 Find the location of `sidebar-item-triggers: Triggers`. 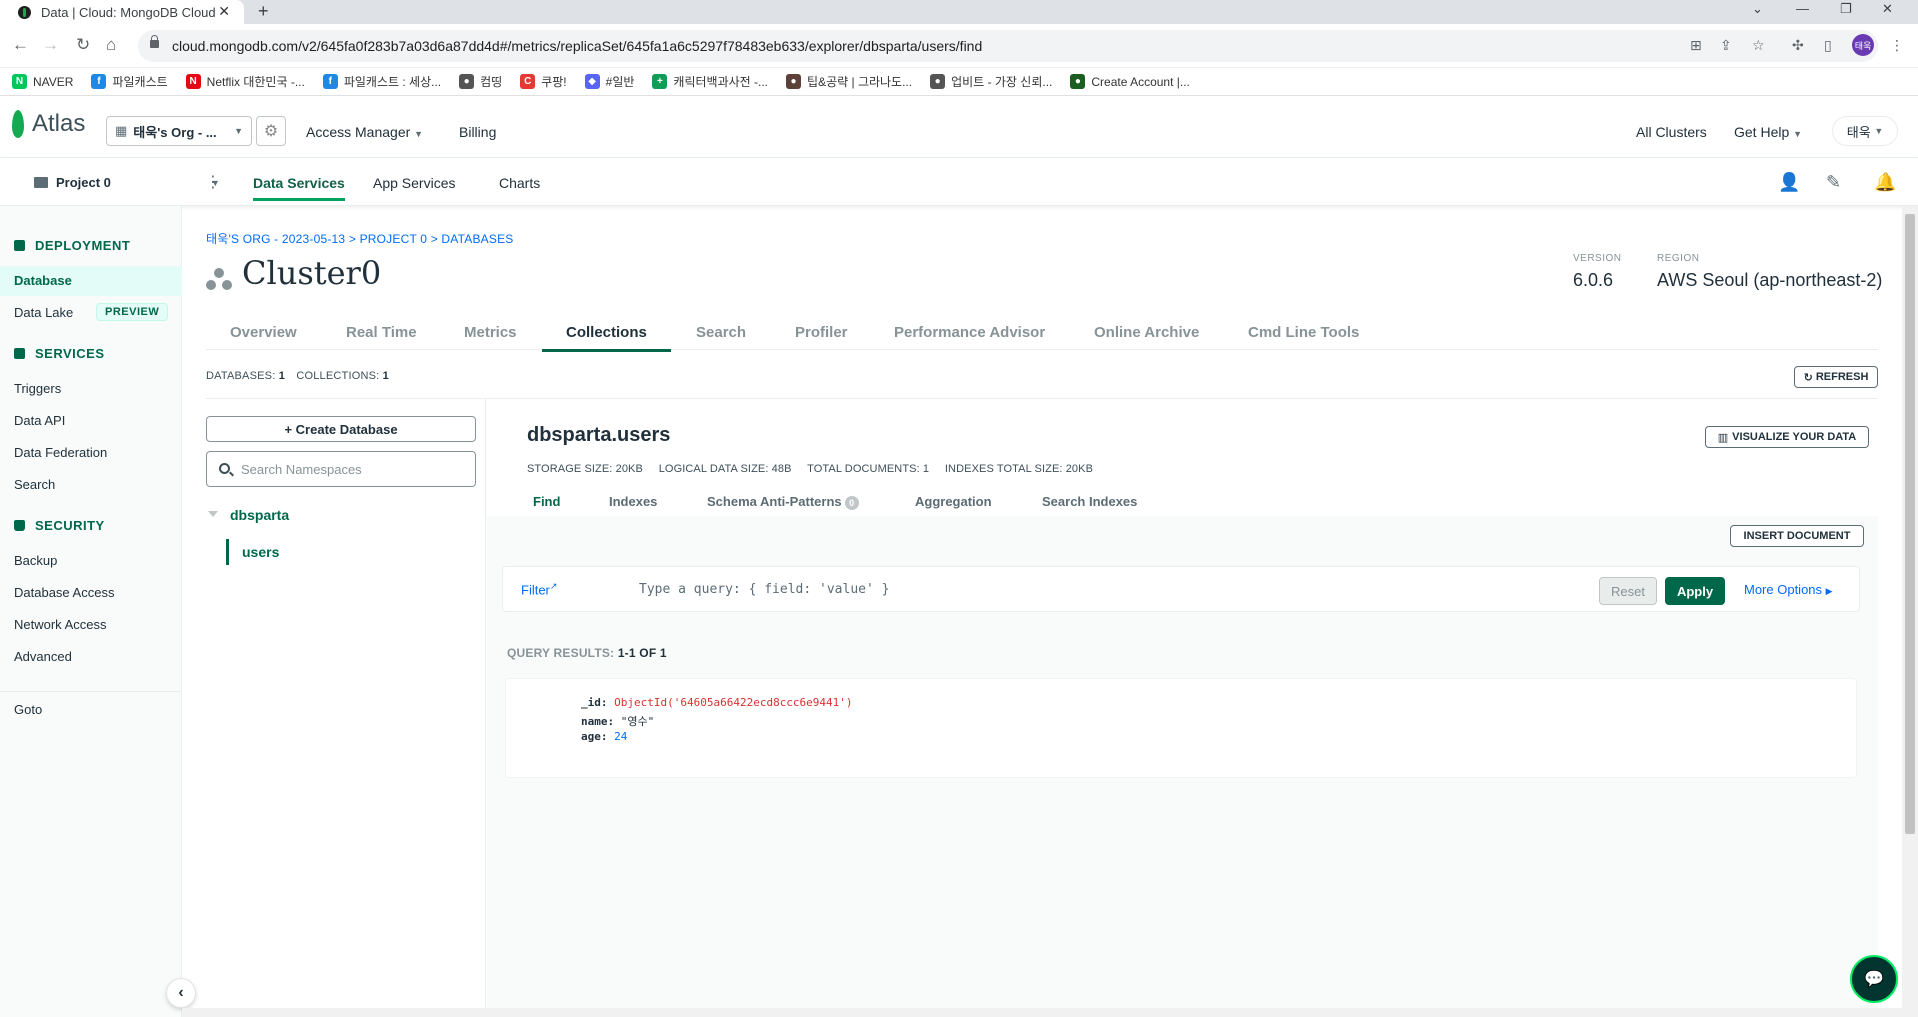

sidebar-item-triggers: Triggers is located at coordinates (37, 388).